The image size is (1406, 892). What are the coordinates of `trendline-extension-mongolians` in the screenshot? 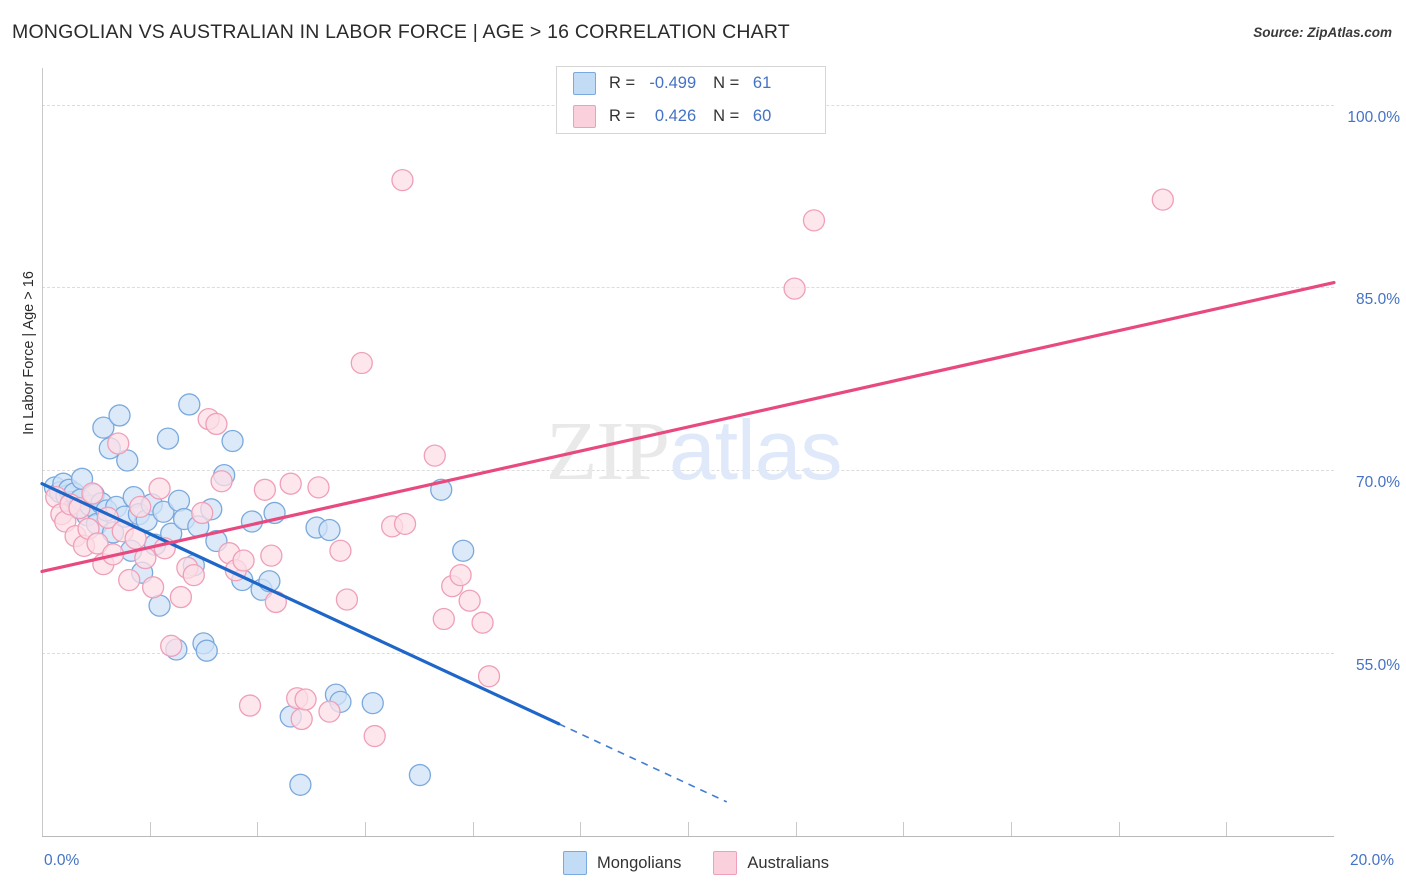 It's located at (643, 763).